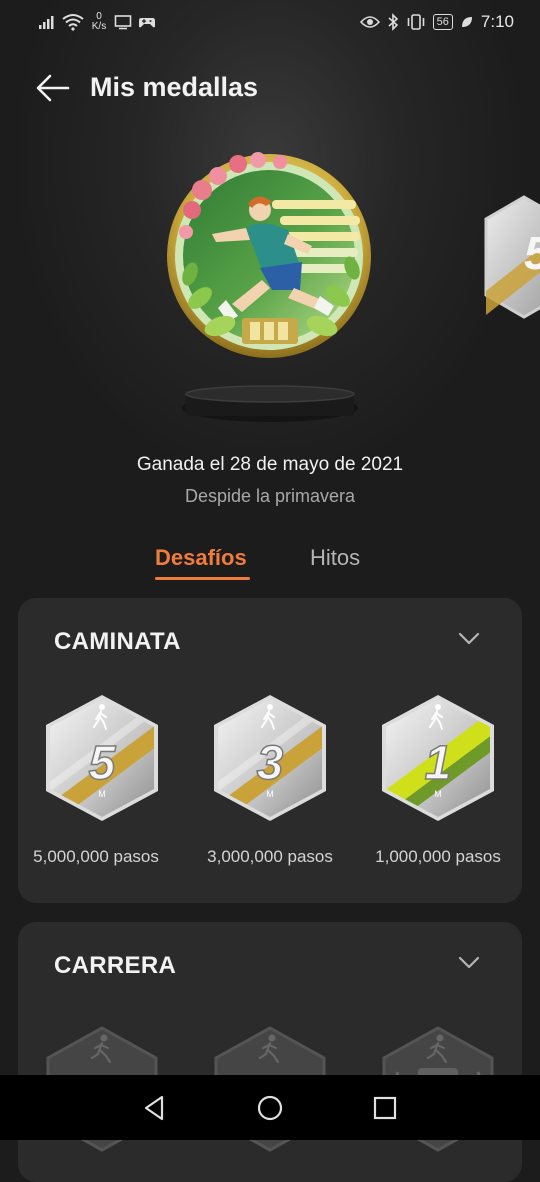  What do you see at coordinates (466, 22) in the screenshot?
I see `leaf-icon` at bounding box center [466, 22].